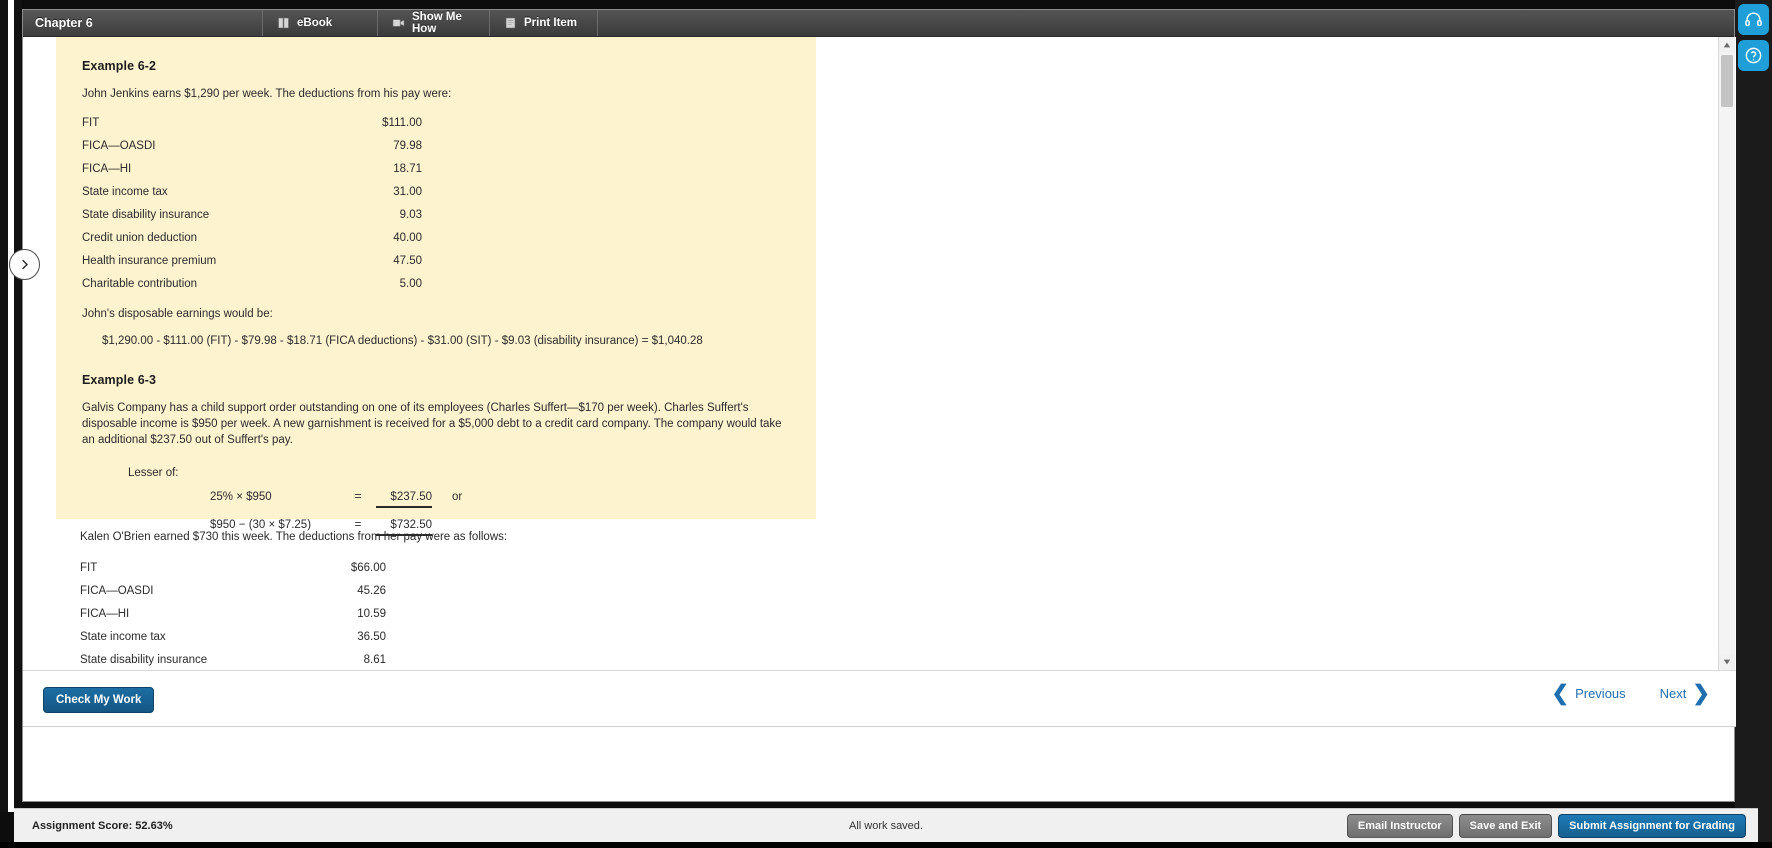 This screenshot has height=848, width=1772. I want to click on top-tab-bar: Chapter 6 eBook Show Me How Print Item, so click(878, 23).